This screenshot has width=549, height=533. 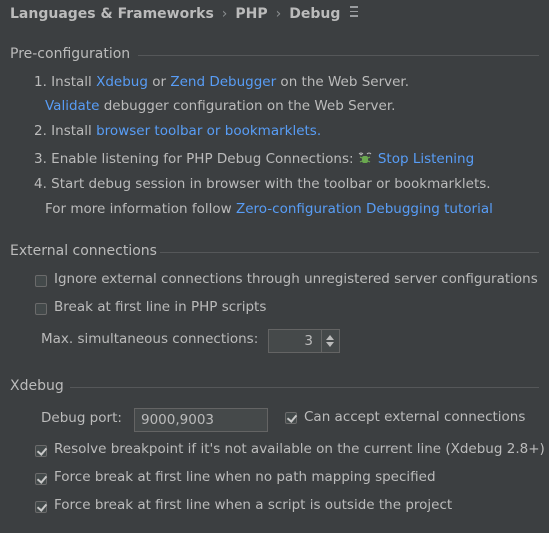 I want to click on step-2-prefix: 2. Install, so click(x=65, y=131).